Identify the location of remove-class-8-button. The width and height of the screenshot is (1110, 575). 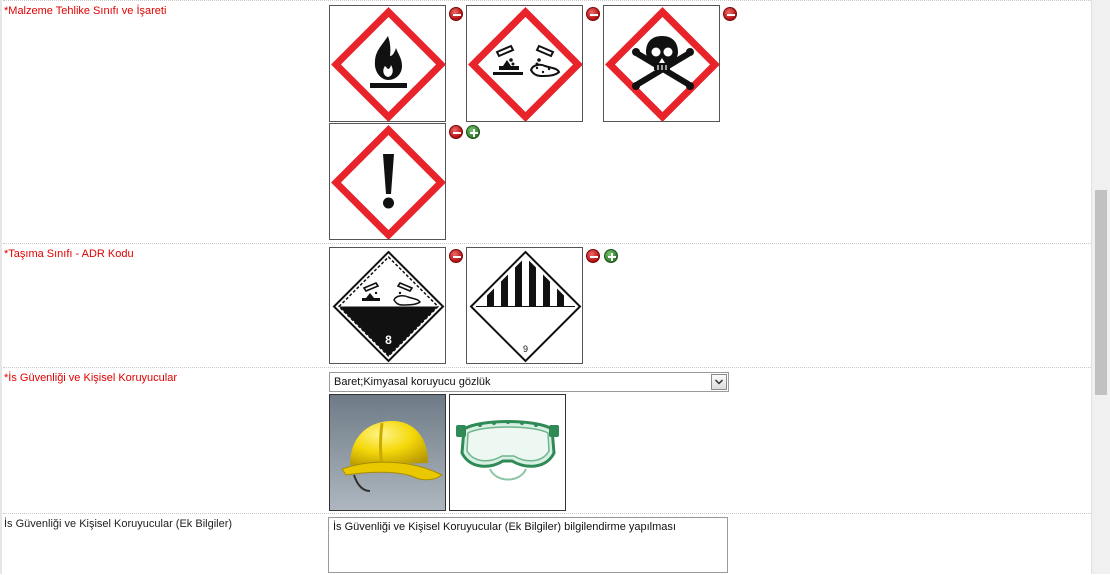
(456, 256).